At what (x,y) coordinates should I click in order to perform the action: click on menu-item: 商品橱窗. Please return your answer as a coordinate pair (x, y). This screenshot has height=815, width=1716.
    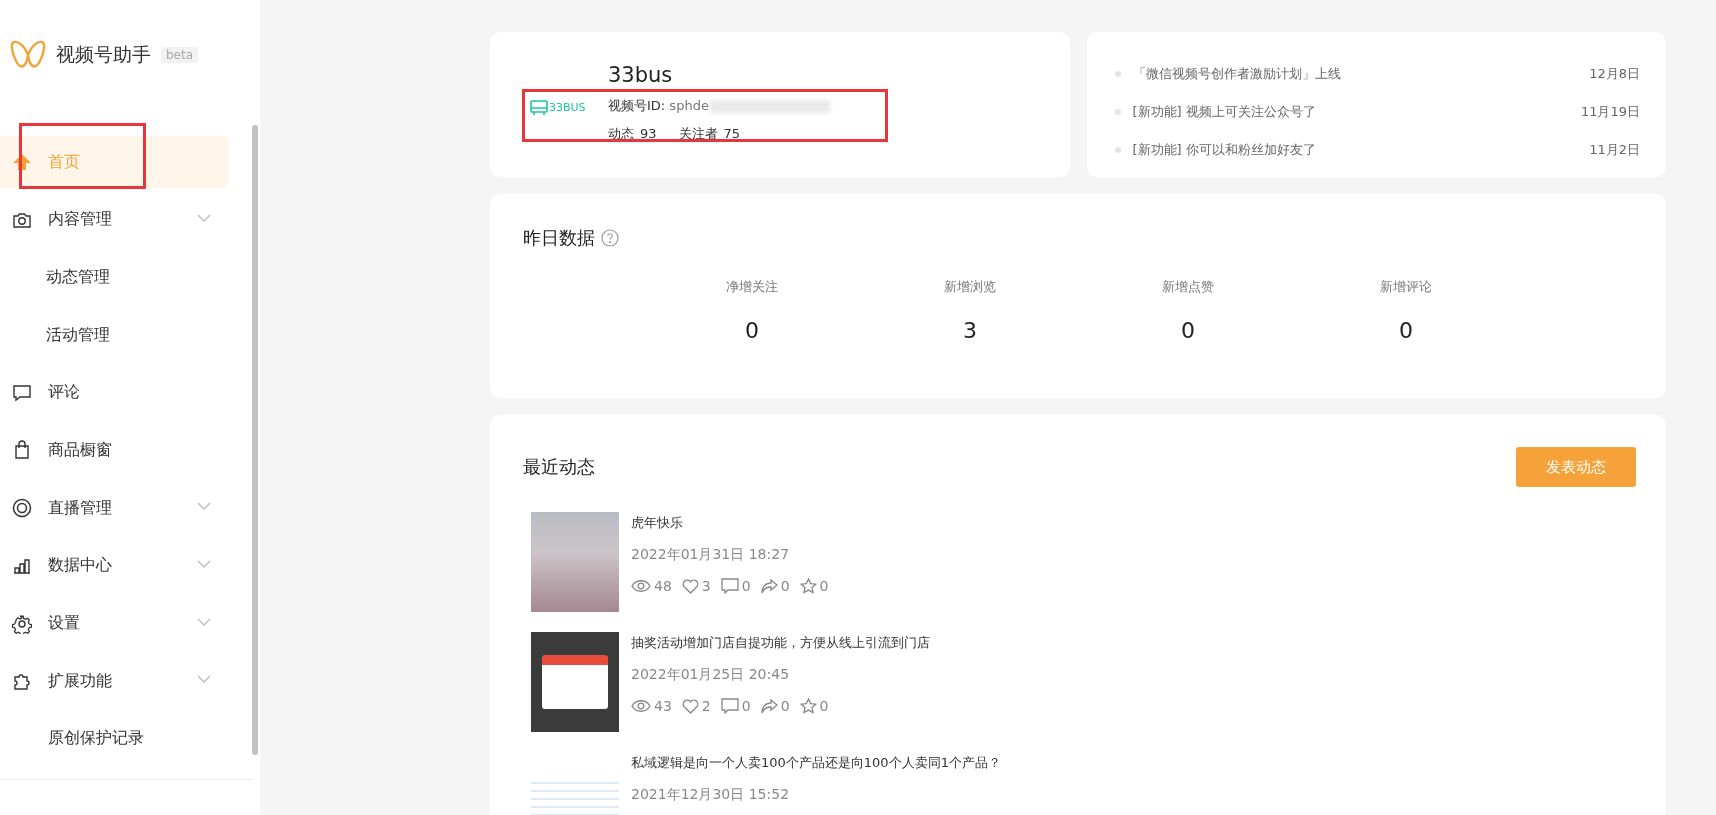
    Looking at the image, I should click on (114, 450).